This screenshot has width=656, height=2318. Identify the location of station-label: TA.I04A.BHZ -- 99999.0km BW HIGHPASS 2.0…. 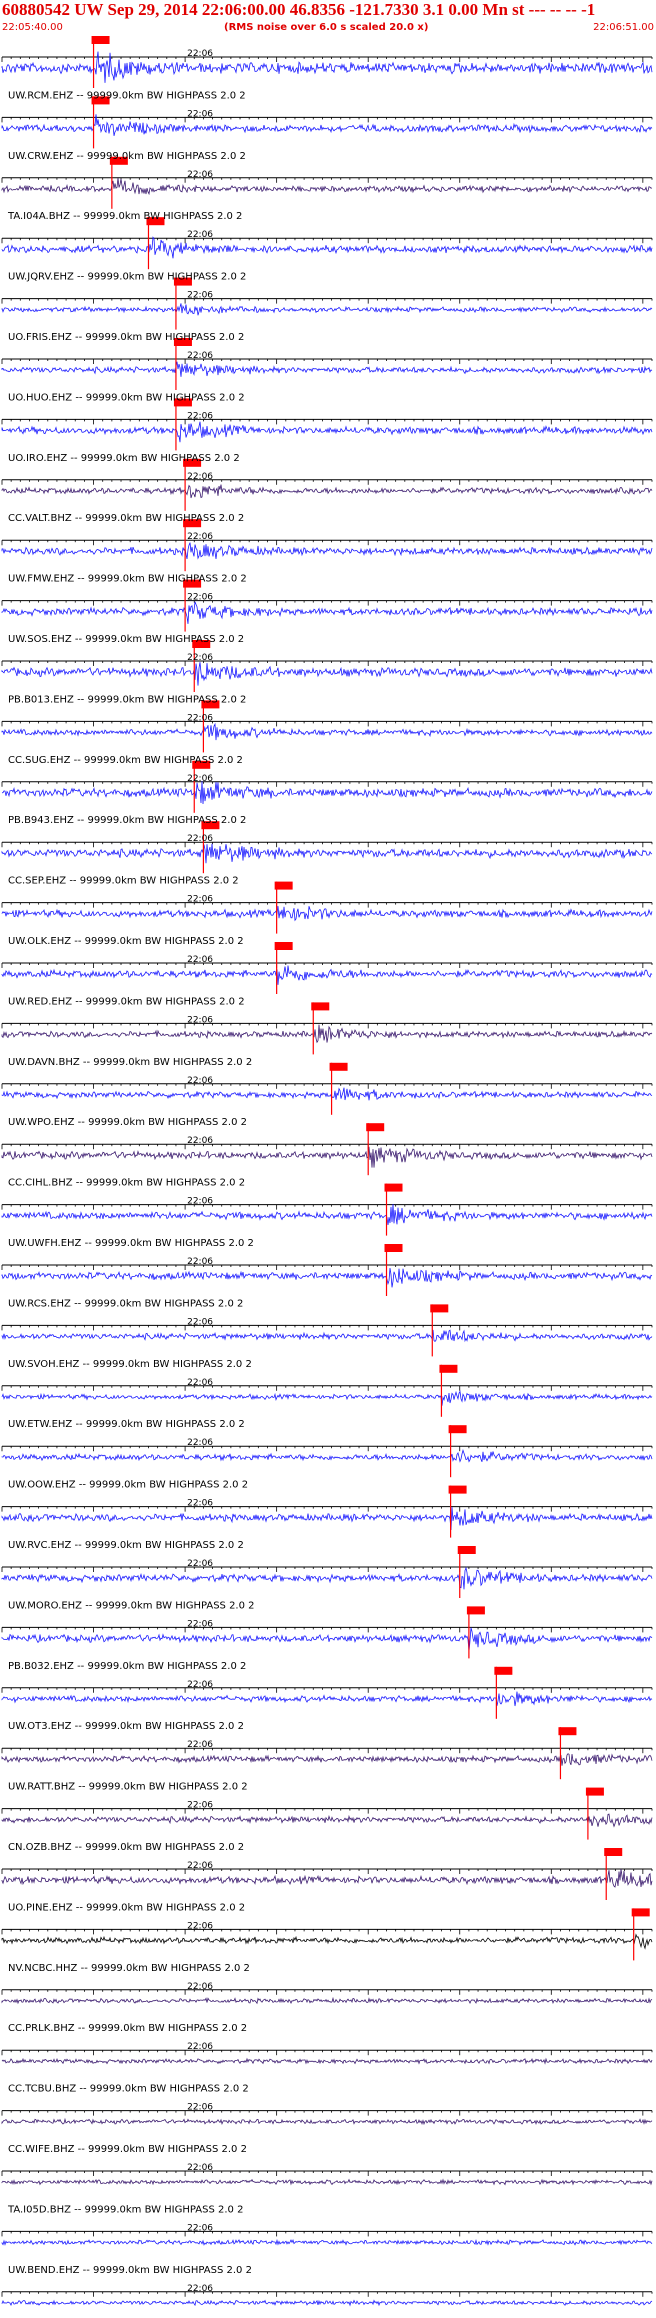
(124, 216).